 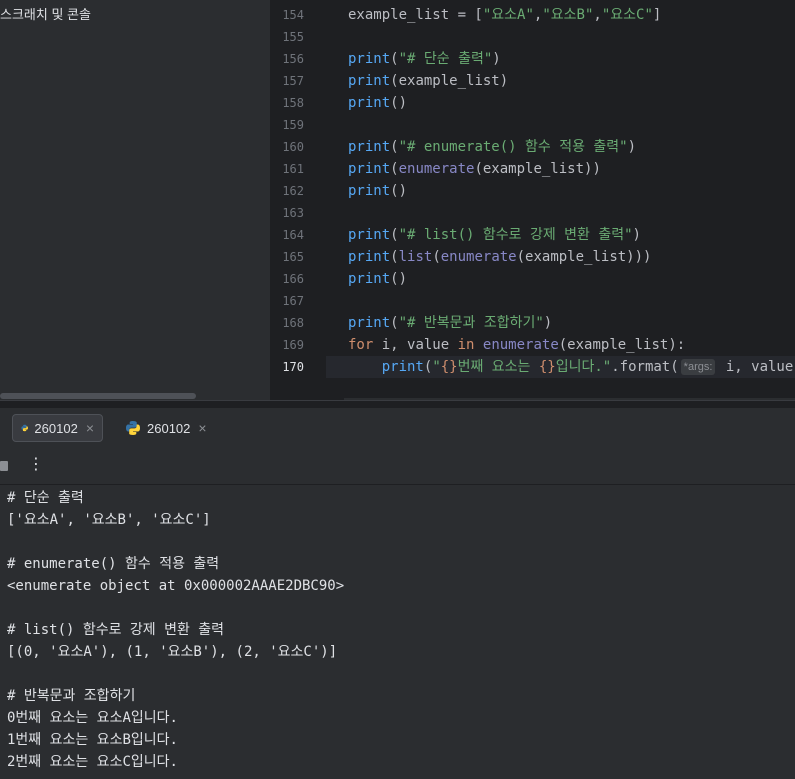 I want to click on line-number: 162, so click(x=293, y=191).